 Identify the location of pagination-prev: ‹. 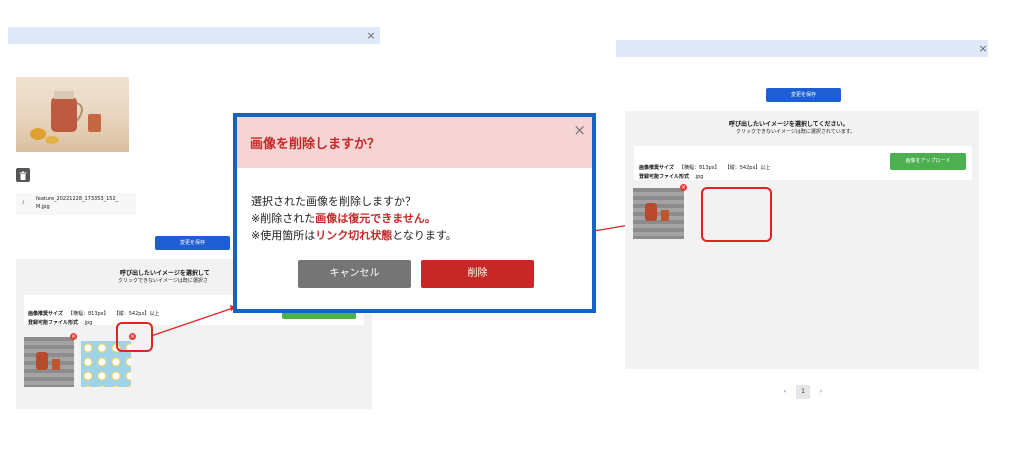
(785, 392).